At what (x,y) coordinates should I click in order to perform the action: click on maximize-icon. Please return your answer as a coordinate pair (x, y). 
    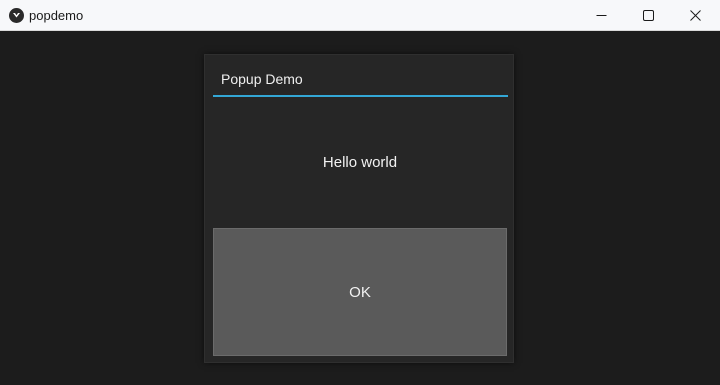
    Looking at the image, I should click on (648, 15).